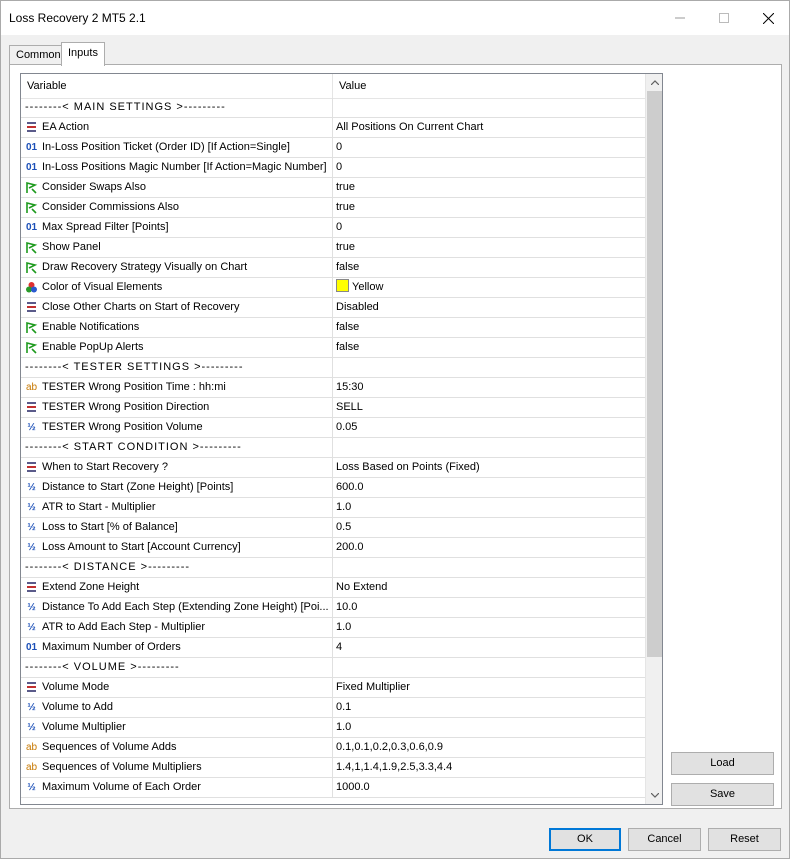 The width and height of the screenshot is (790, 859). I want to click on variable-cell: Draw Recovery Strategy Visually on Chart, so click(177, 267).